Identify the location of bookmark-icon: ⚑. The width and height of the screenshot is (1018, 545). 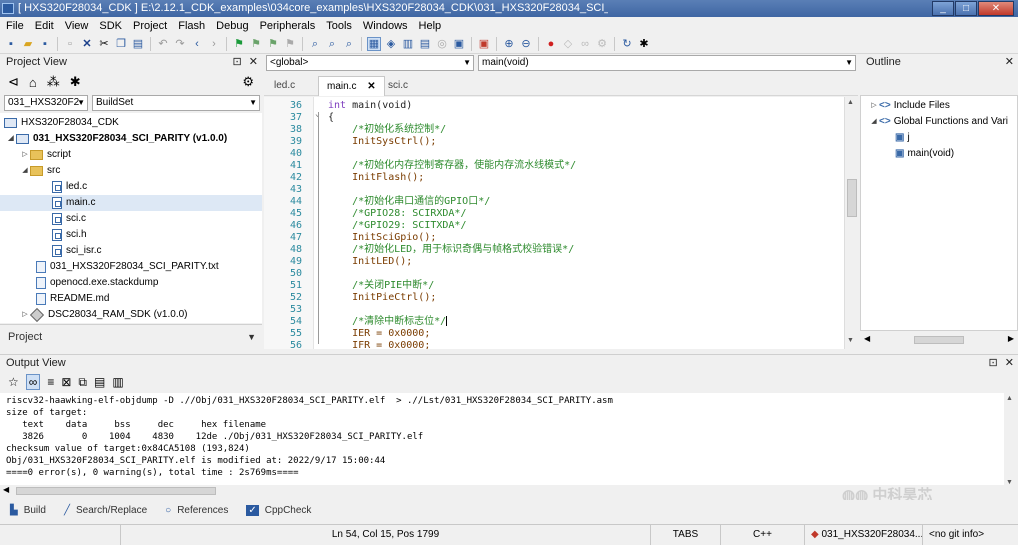
(256, 44).